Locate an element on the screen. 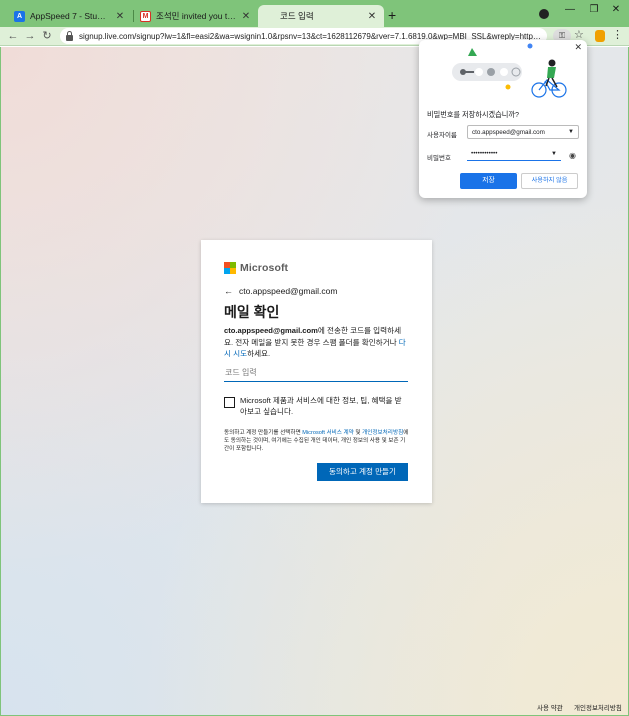 The width and height of the screenshot is (629, 716). green-triangle-shape is located at coordinates (472, 52).